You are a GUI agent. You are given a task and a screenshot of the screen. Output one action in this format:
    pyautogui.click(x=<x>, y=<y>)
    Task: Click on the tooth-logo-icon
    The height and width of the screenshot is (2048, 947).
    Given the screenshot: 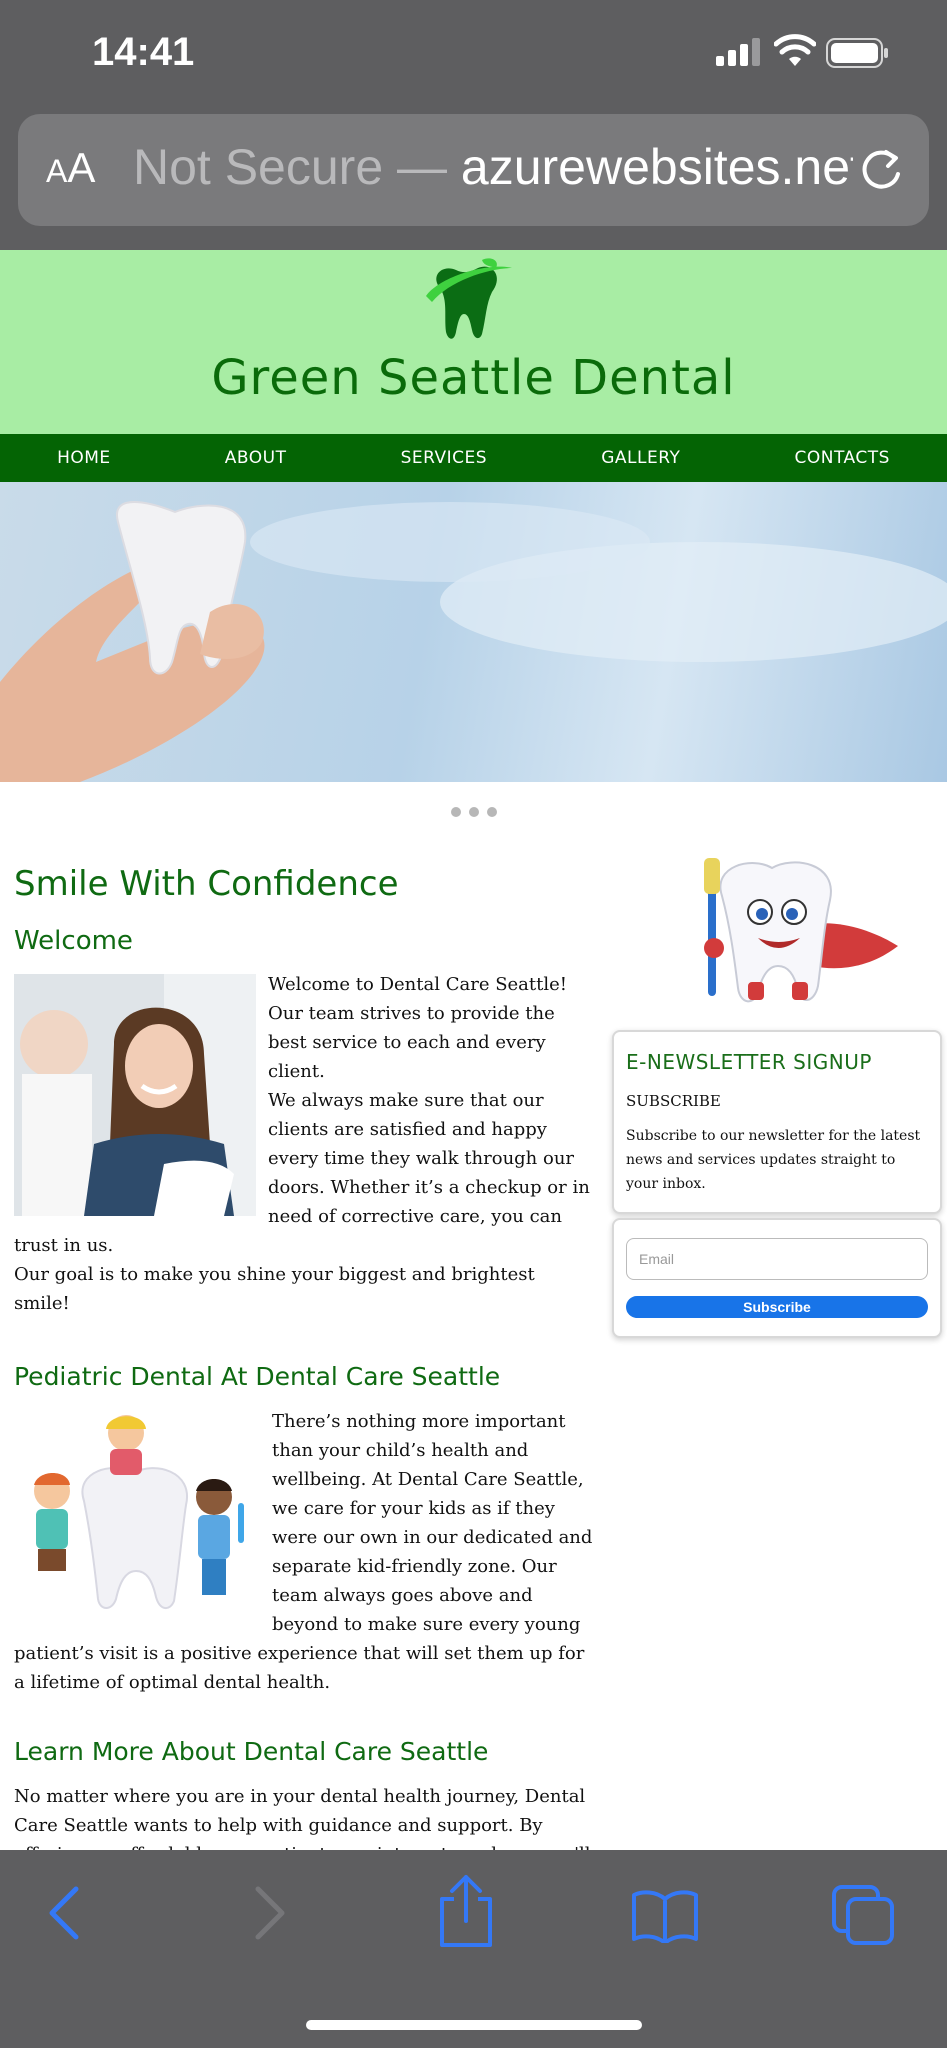 What is the action you would take?
    pyautogui.click(x=469, y=298)
    